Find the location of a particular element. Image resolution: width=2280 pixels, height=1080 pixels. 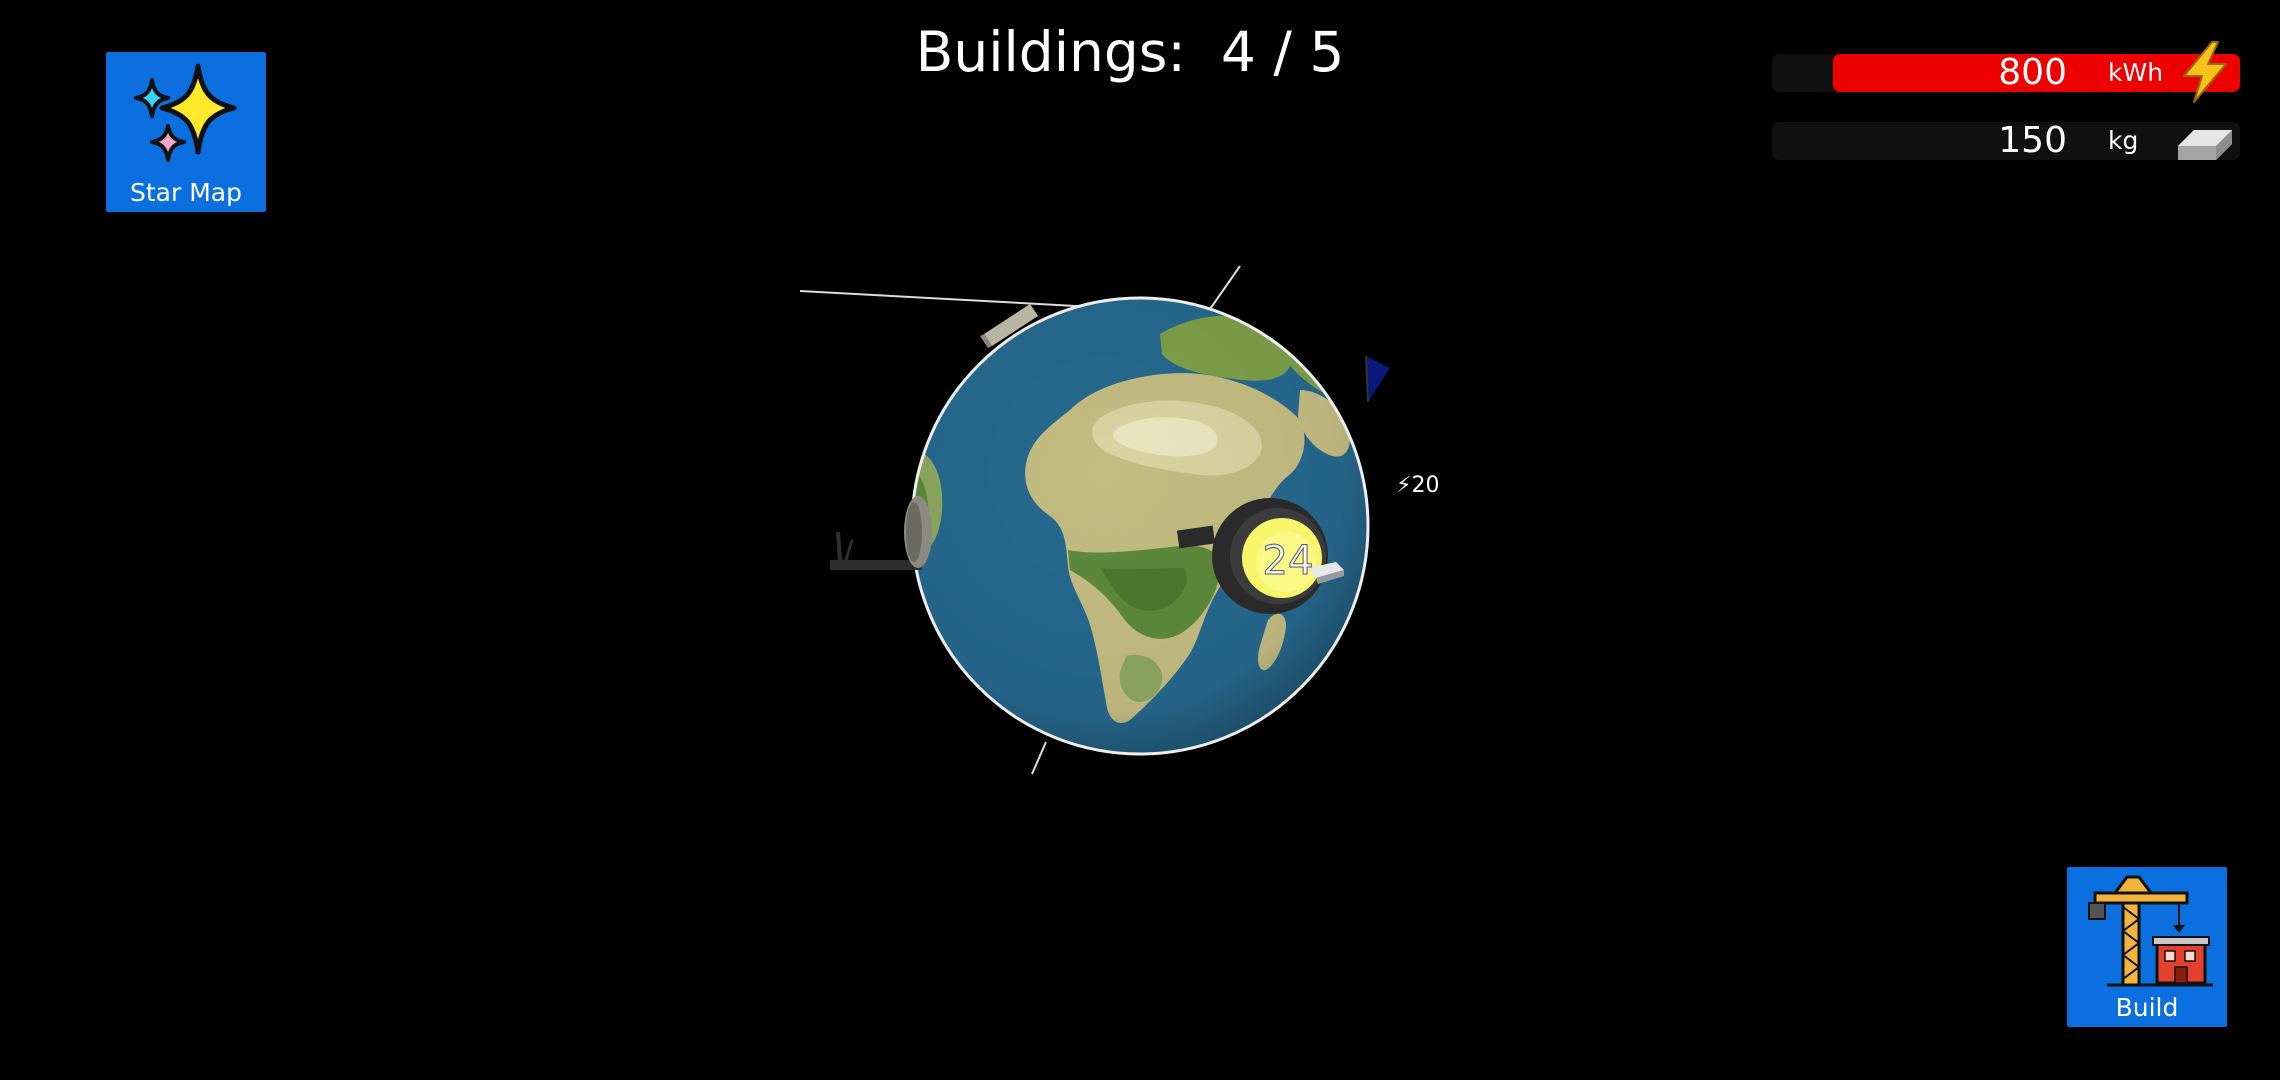

metal-value: 150 is located at coordinates (2032, 140).